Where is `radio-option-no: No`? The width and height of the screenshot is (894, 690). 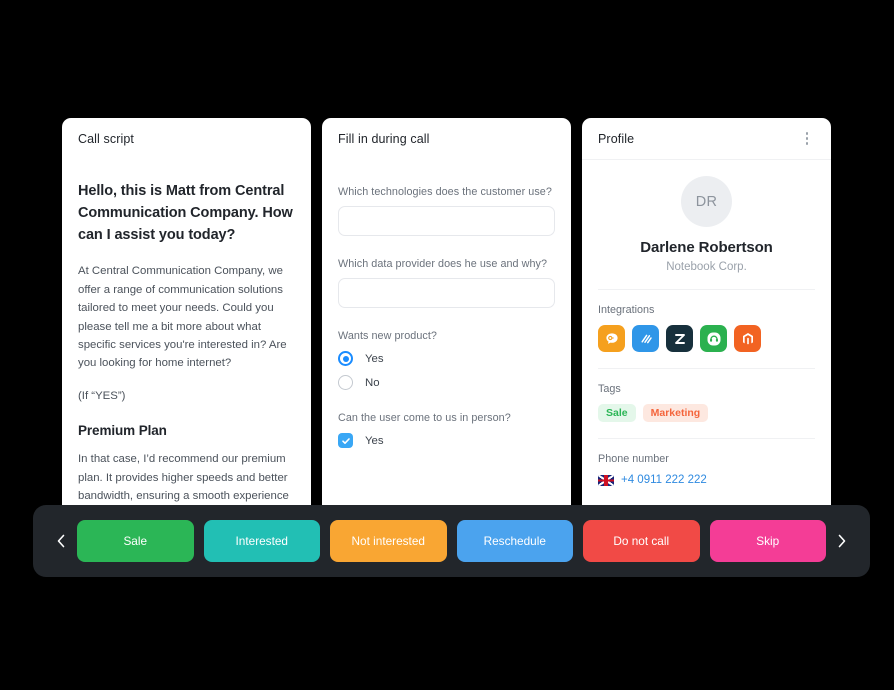
radio-option-no: No is located at coordinates (446, 382).